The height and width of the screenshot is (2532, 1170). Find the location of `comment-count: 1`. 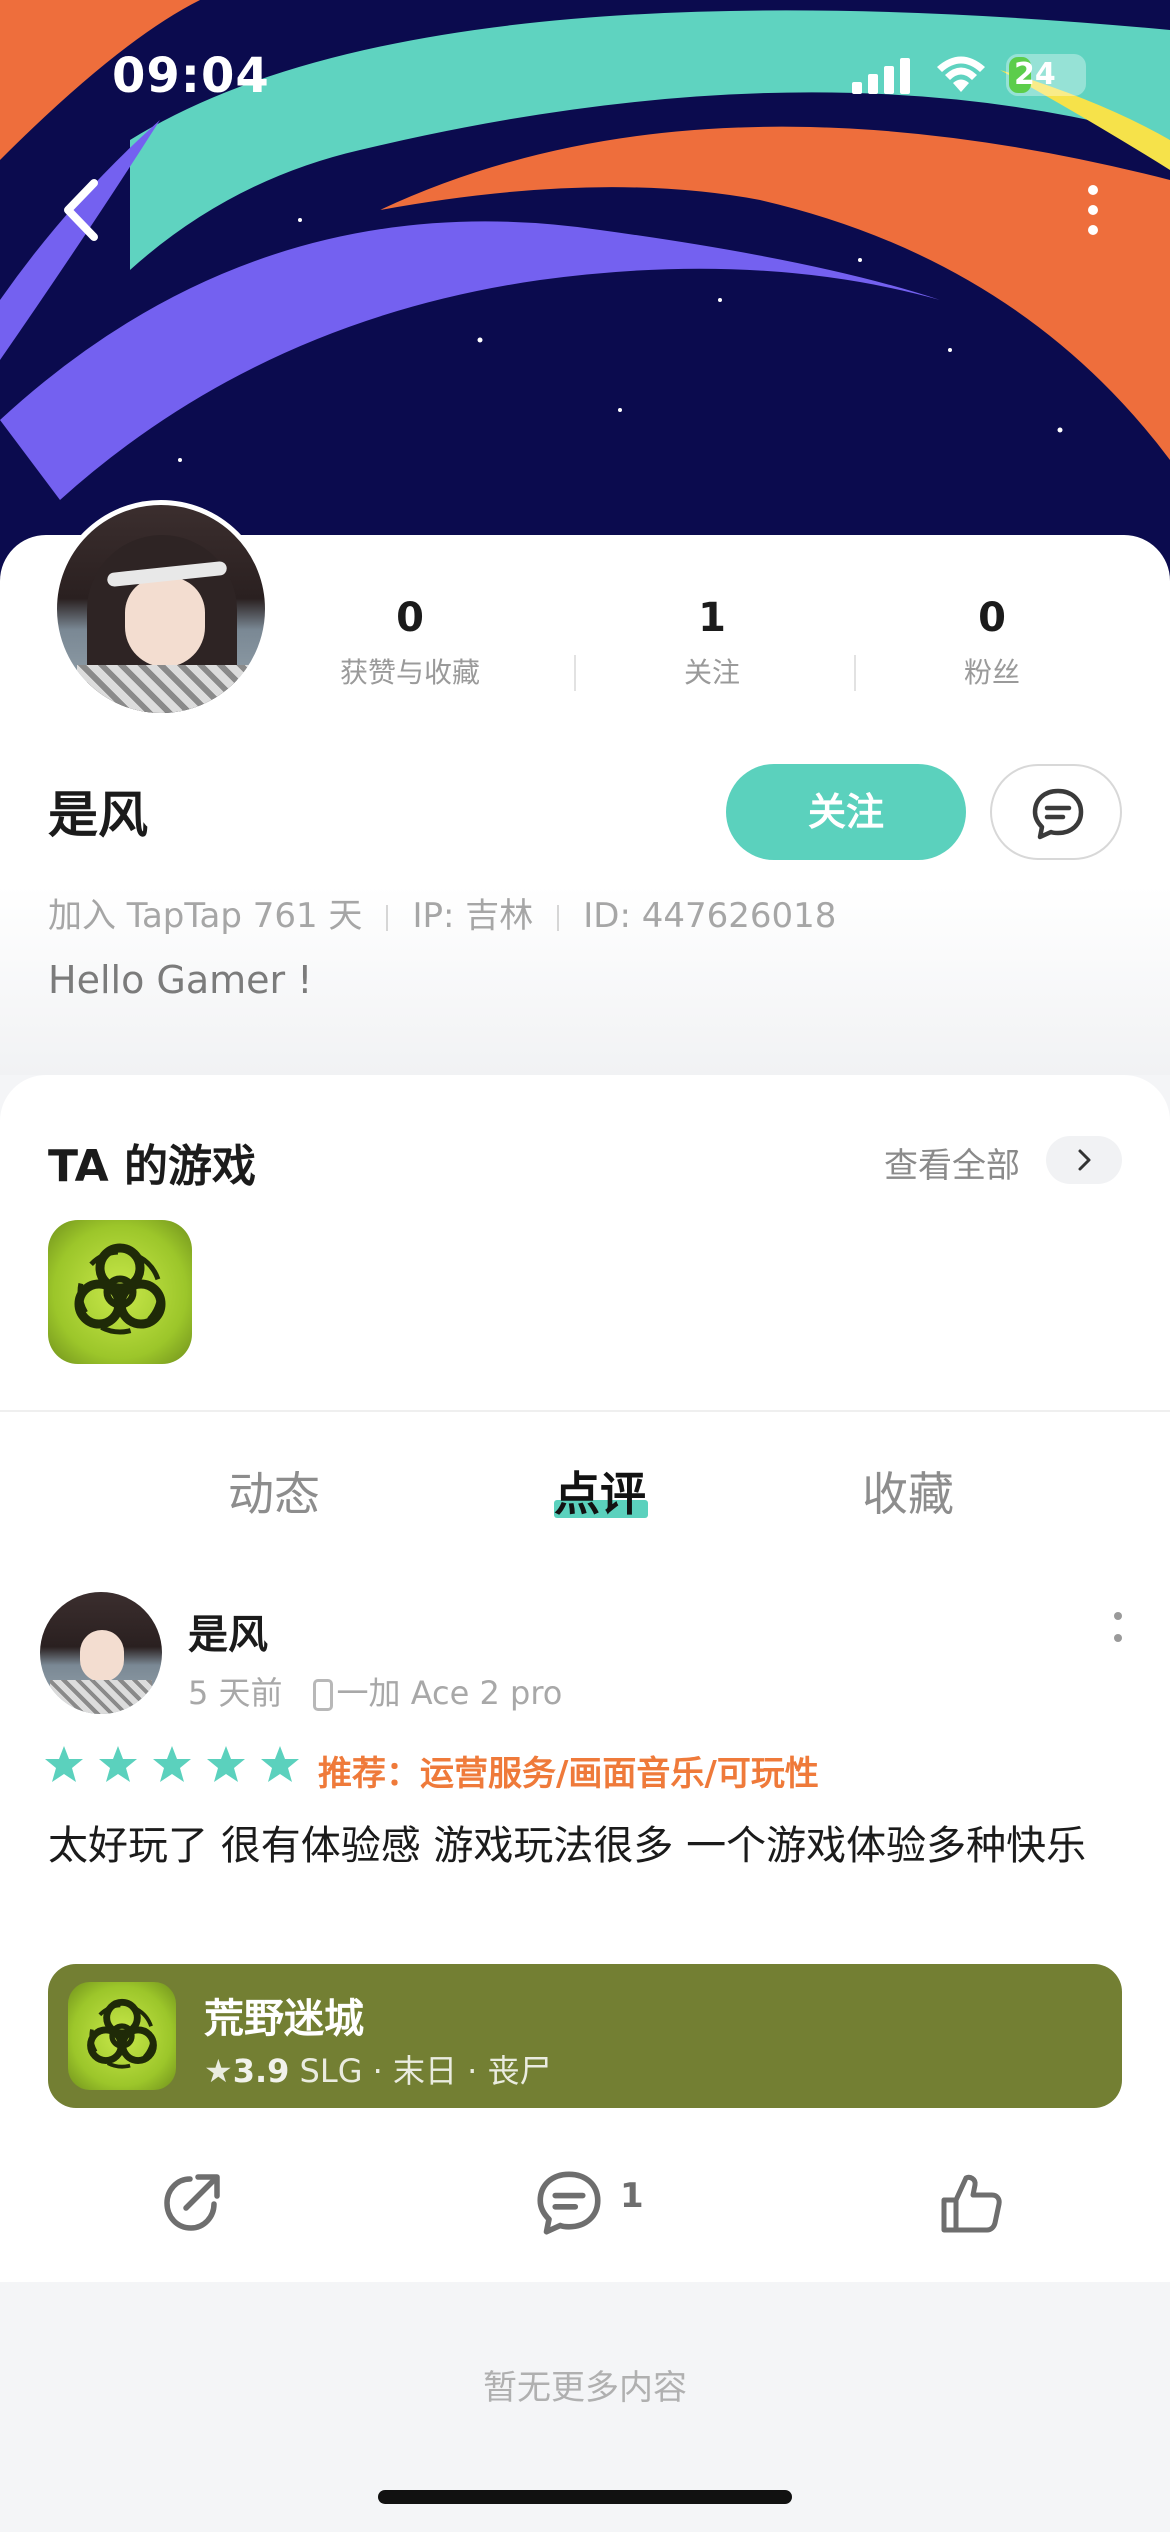

comment-count: 1 is located at coordinates (632, 2196).